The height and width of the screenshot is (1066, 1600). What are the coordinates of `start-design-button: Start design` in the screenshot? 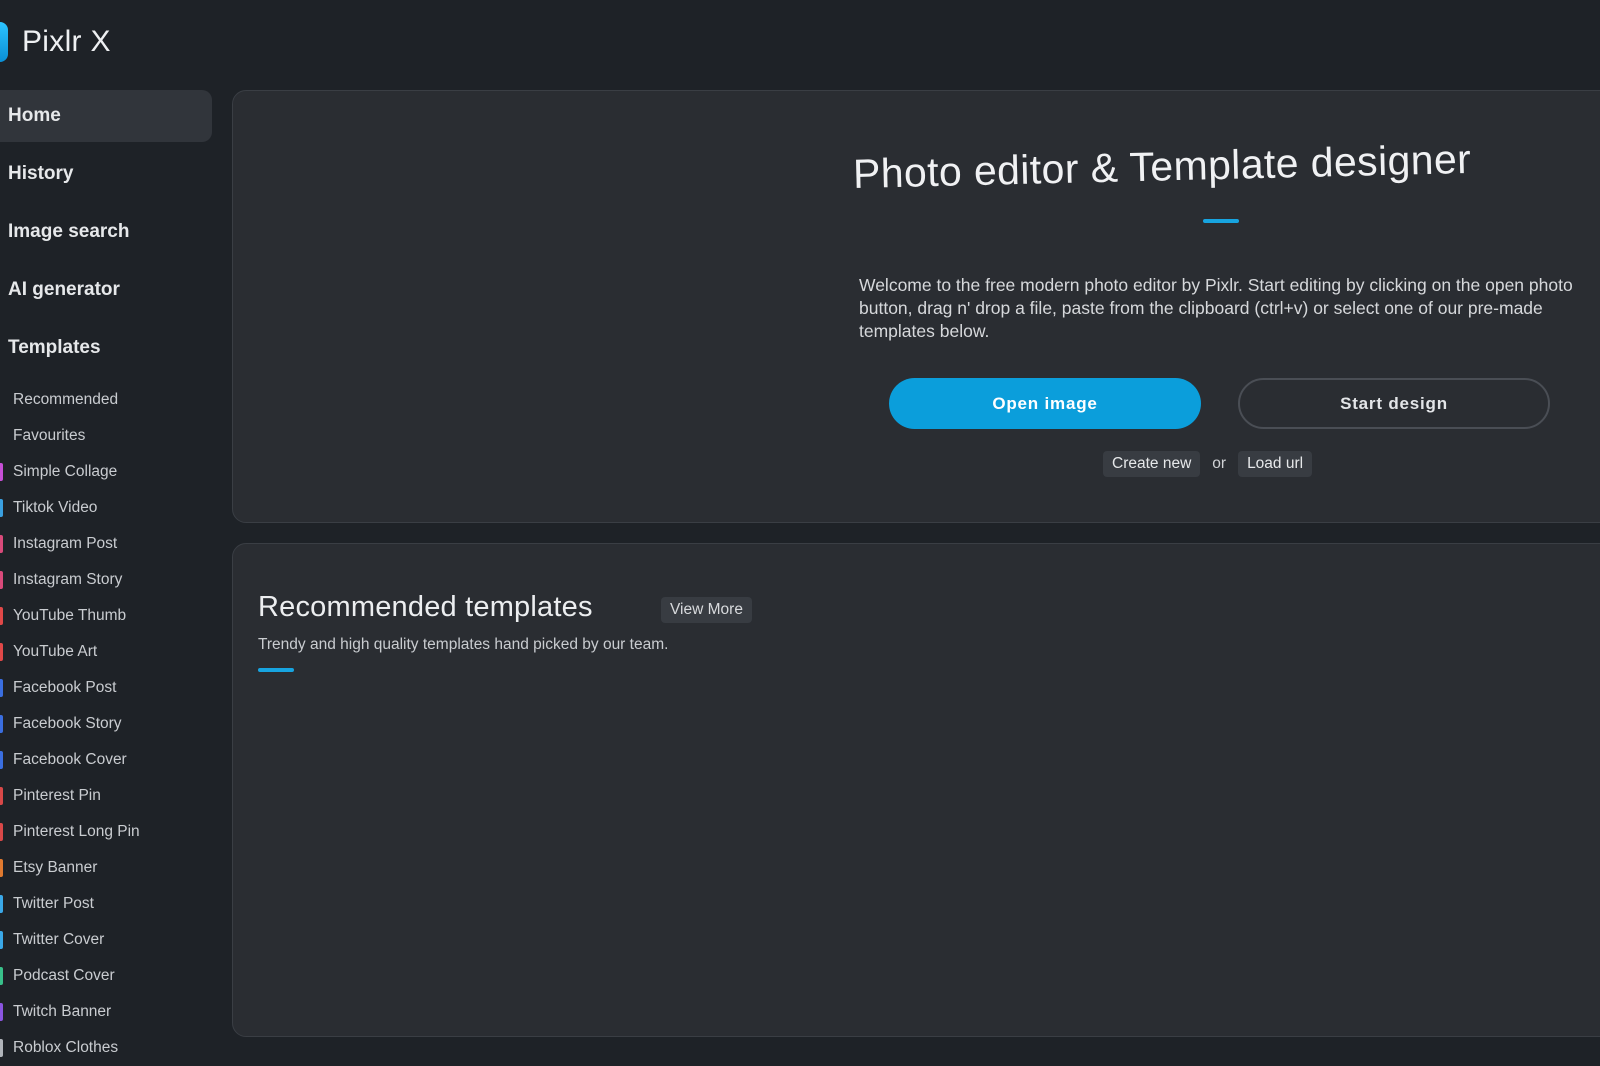 It's located at (1394, 403).